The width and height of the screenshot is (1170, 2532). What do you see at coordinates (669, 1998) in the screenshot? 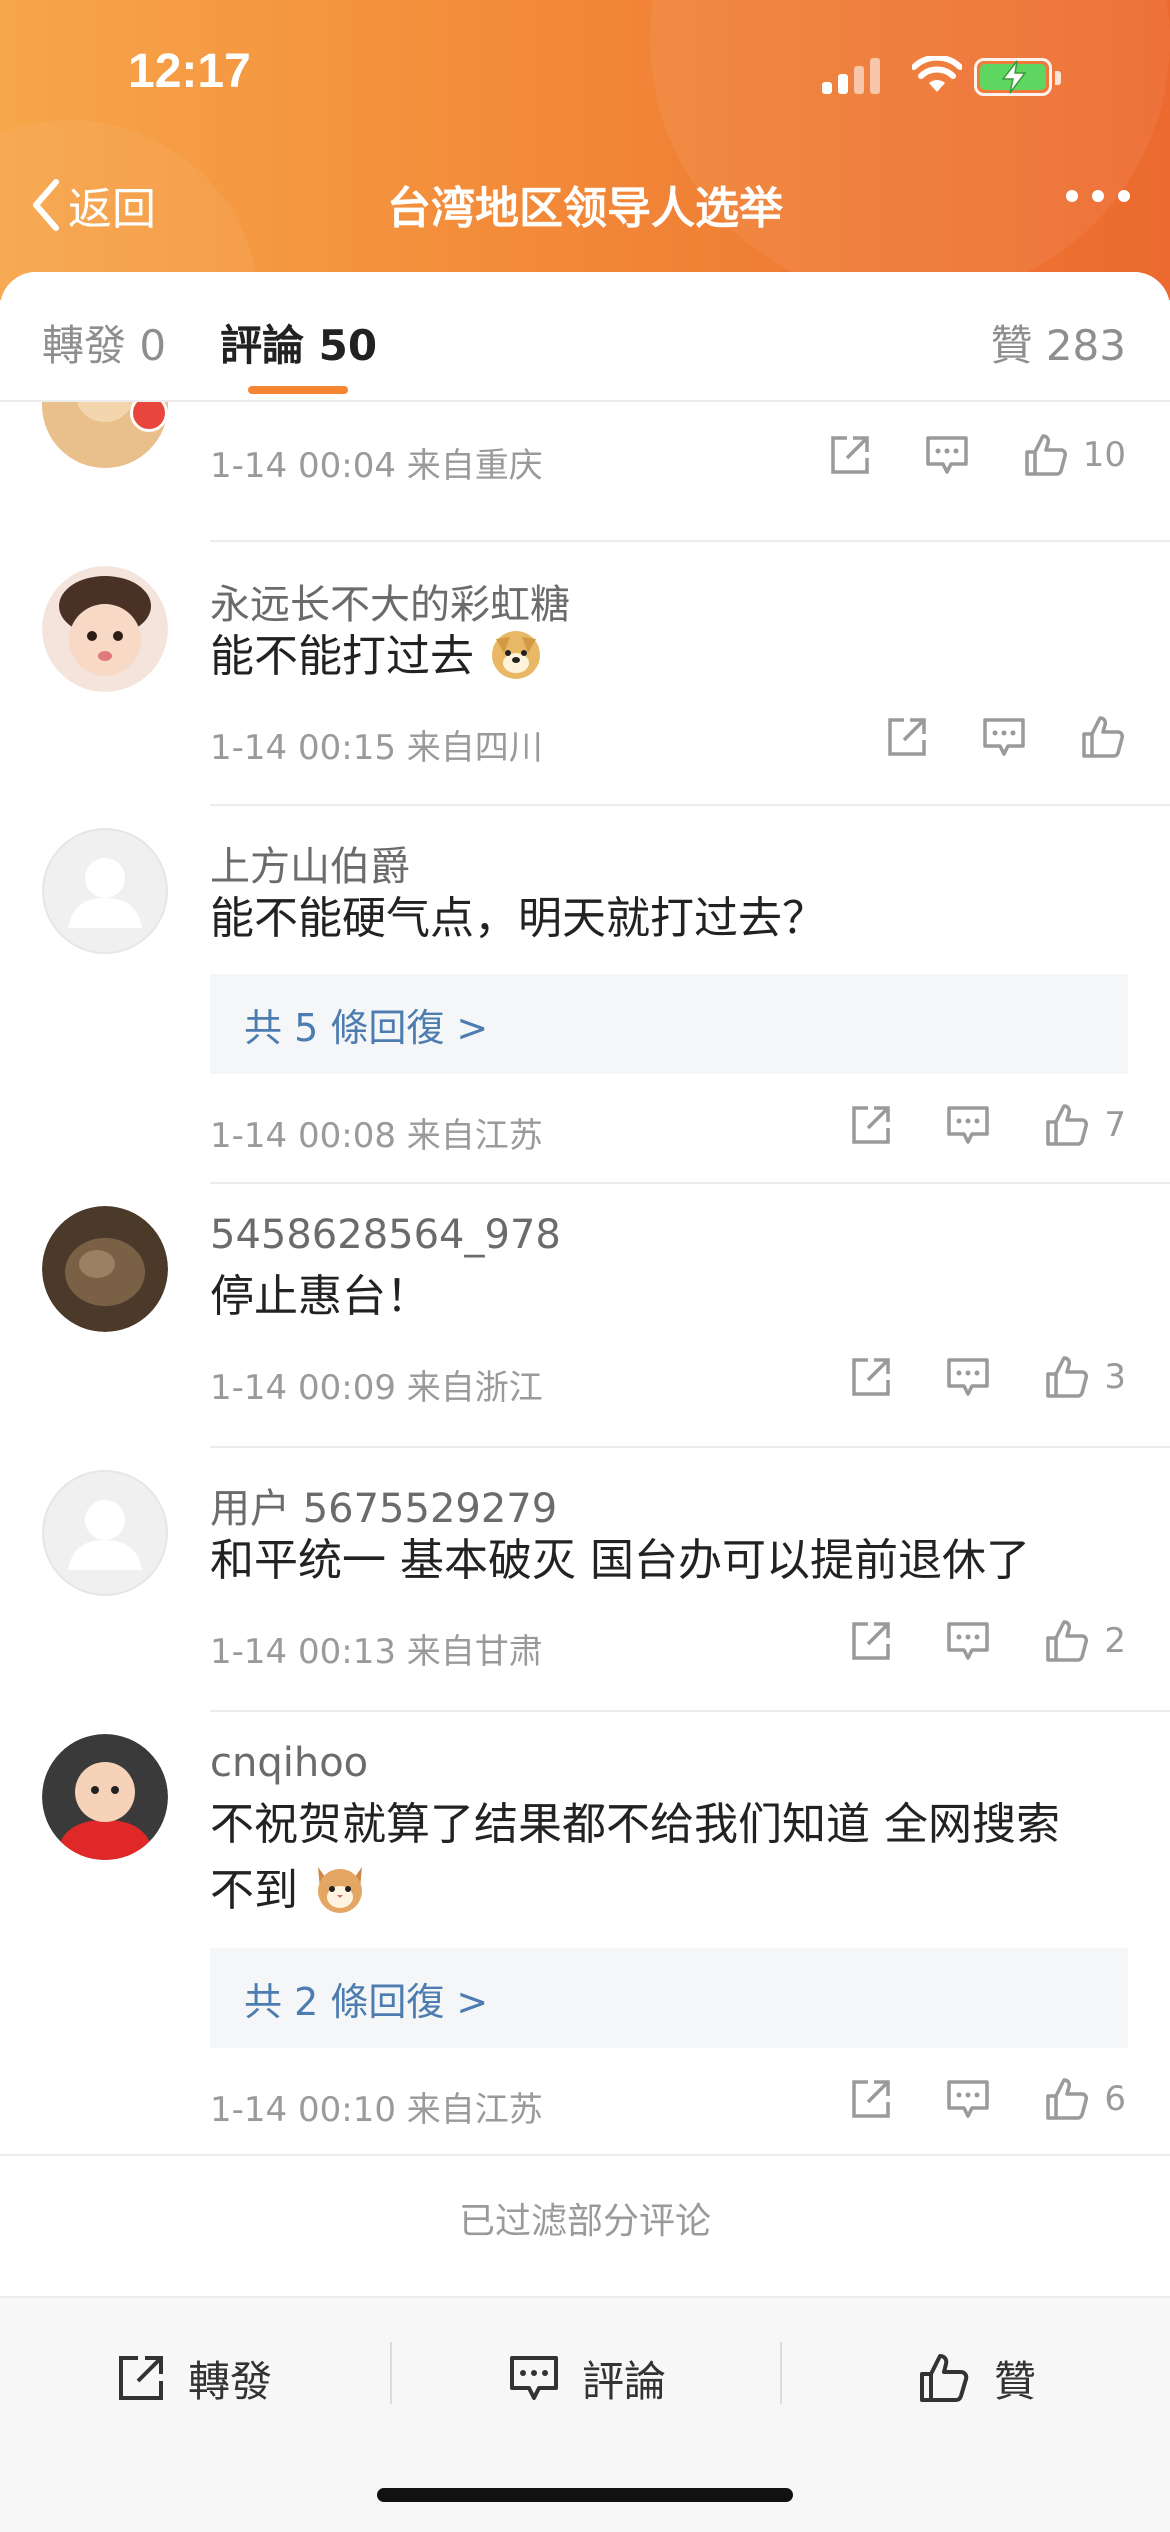
I see `view-replies-button: 共 2 條回復 >` at bounding box center [669, 1998].